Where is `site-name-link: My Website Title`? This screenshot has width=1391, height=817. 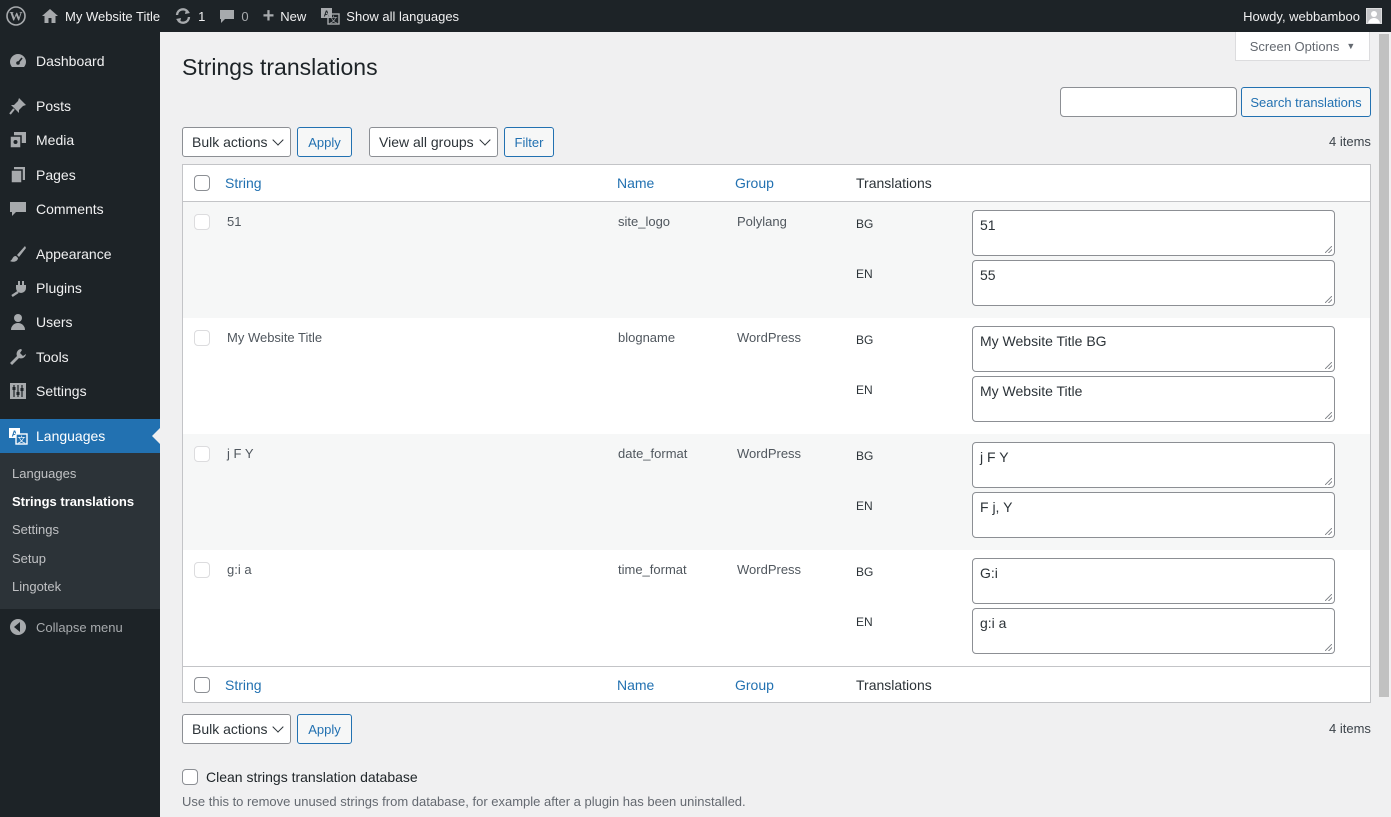 site-name-link: My Website Title is located at coordinates (100, 16).